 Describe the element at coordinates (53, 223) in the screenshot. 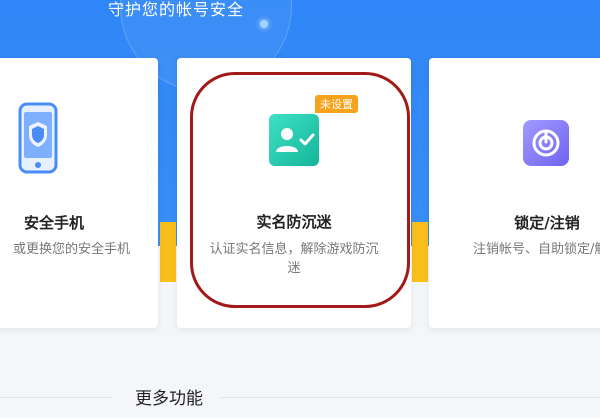

I see `card-title: 安全手机` at that location.